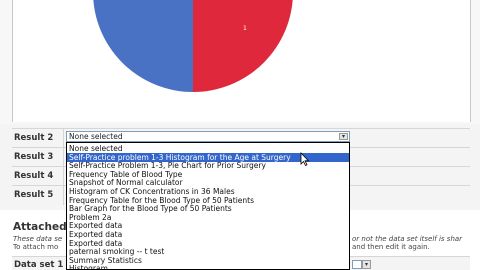 The image size is (480, 270). What do you see at coordinates (470, 61) in the screenshot?
I see `panel-right-border` at bounding box center [470, 61].